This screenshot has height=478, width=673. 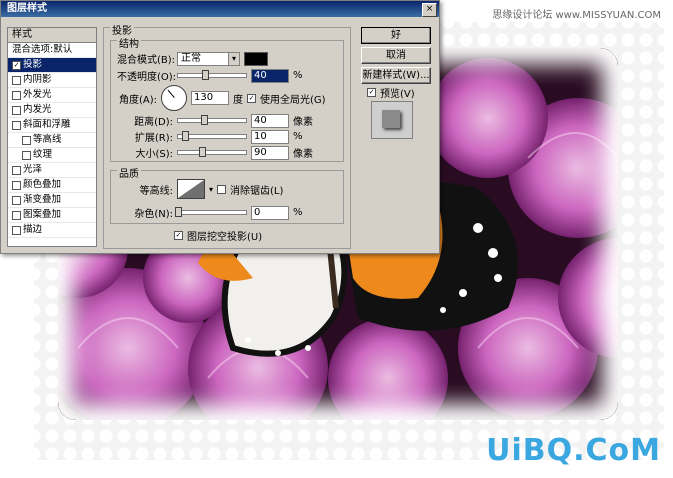 What do you see at coordinates (222, 189) in the screenshot?
I see `antialias-checkbox` at bounding box center [222, 189].